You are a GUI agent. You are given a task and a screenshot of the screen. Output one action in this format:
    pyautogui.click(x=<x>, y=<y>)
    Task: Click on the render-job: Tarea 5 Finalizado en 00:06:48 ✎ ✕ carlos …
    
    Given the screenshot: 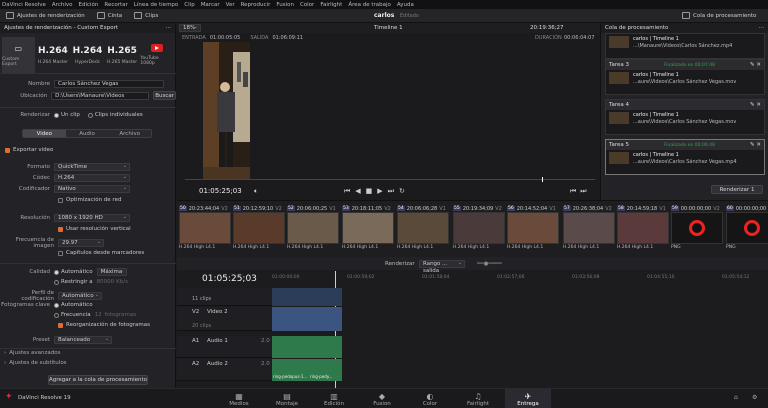 What is the action you would take?
    pyautogui.click(x=685, y=157)
    